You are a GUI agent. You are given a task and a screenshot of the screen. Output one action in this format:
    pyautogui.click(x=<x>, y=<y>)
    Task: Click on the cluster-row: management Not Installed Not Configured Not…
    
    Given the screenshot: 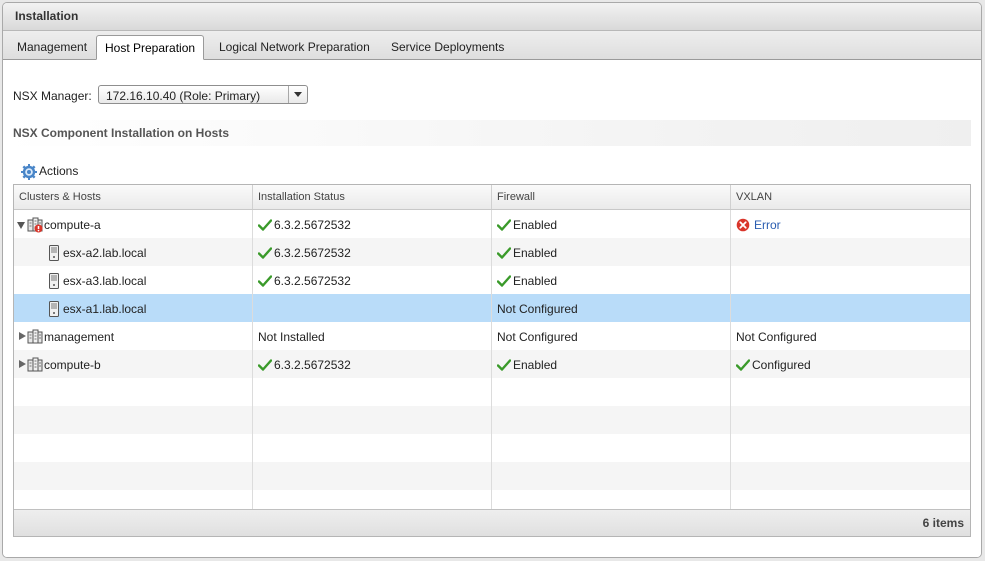 What is the action you would take?
    pyautogui.click(x=492, y=336)
    